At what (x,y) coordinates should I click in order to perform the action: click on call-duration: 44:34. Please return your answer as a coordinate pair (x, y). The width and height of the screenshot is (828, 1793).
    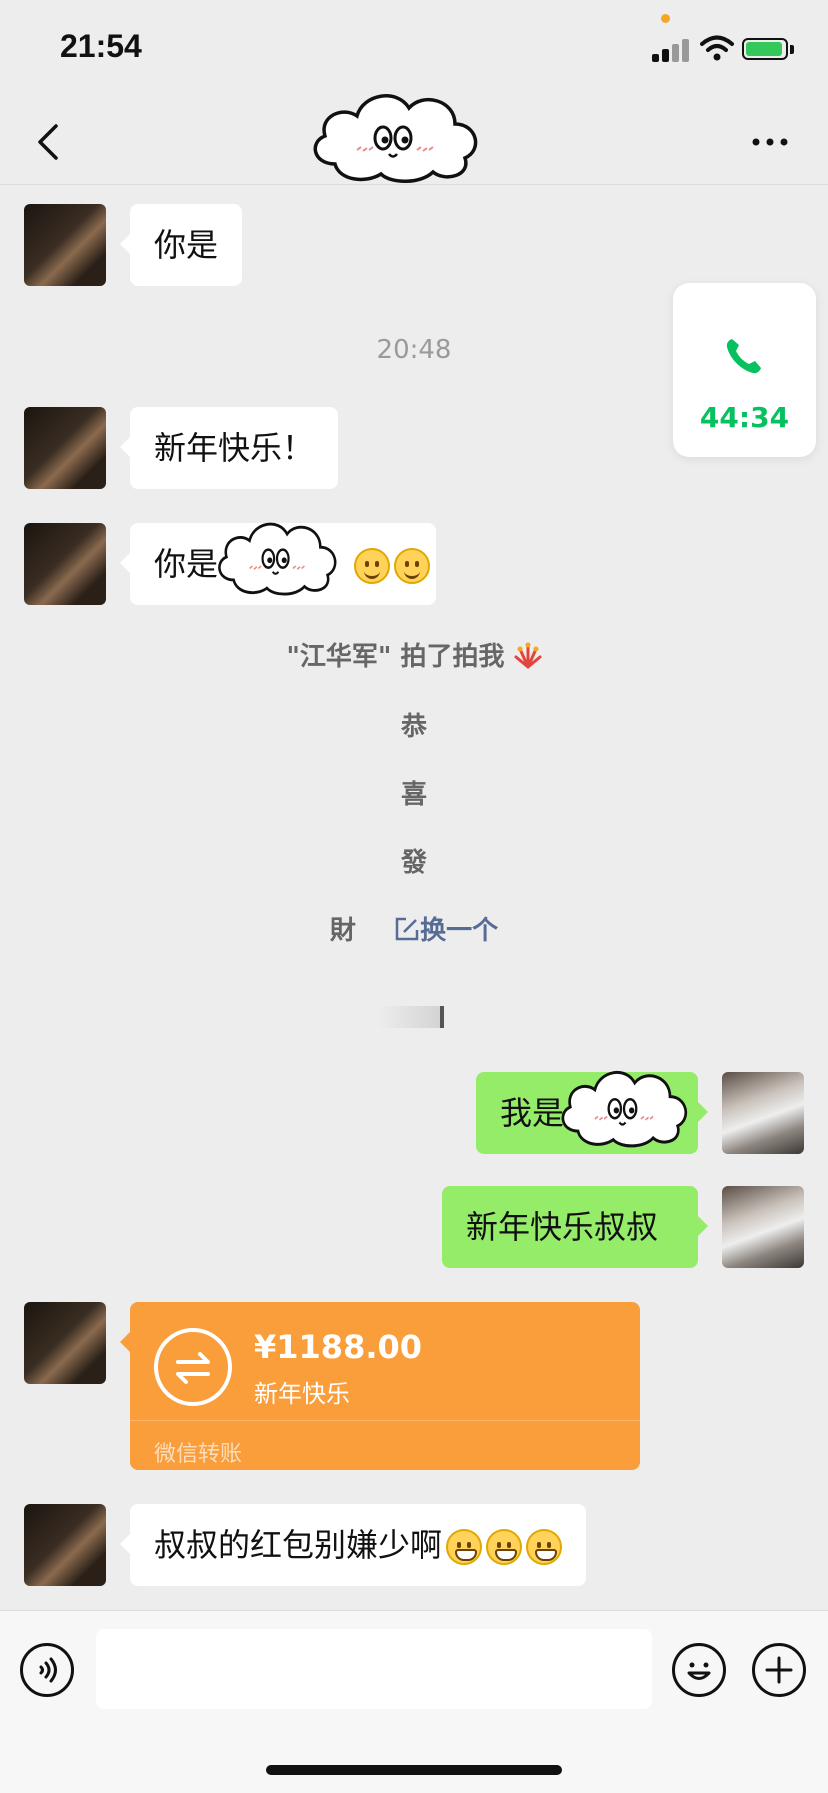
    Looking at the image, I should click on (744, 417).